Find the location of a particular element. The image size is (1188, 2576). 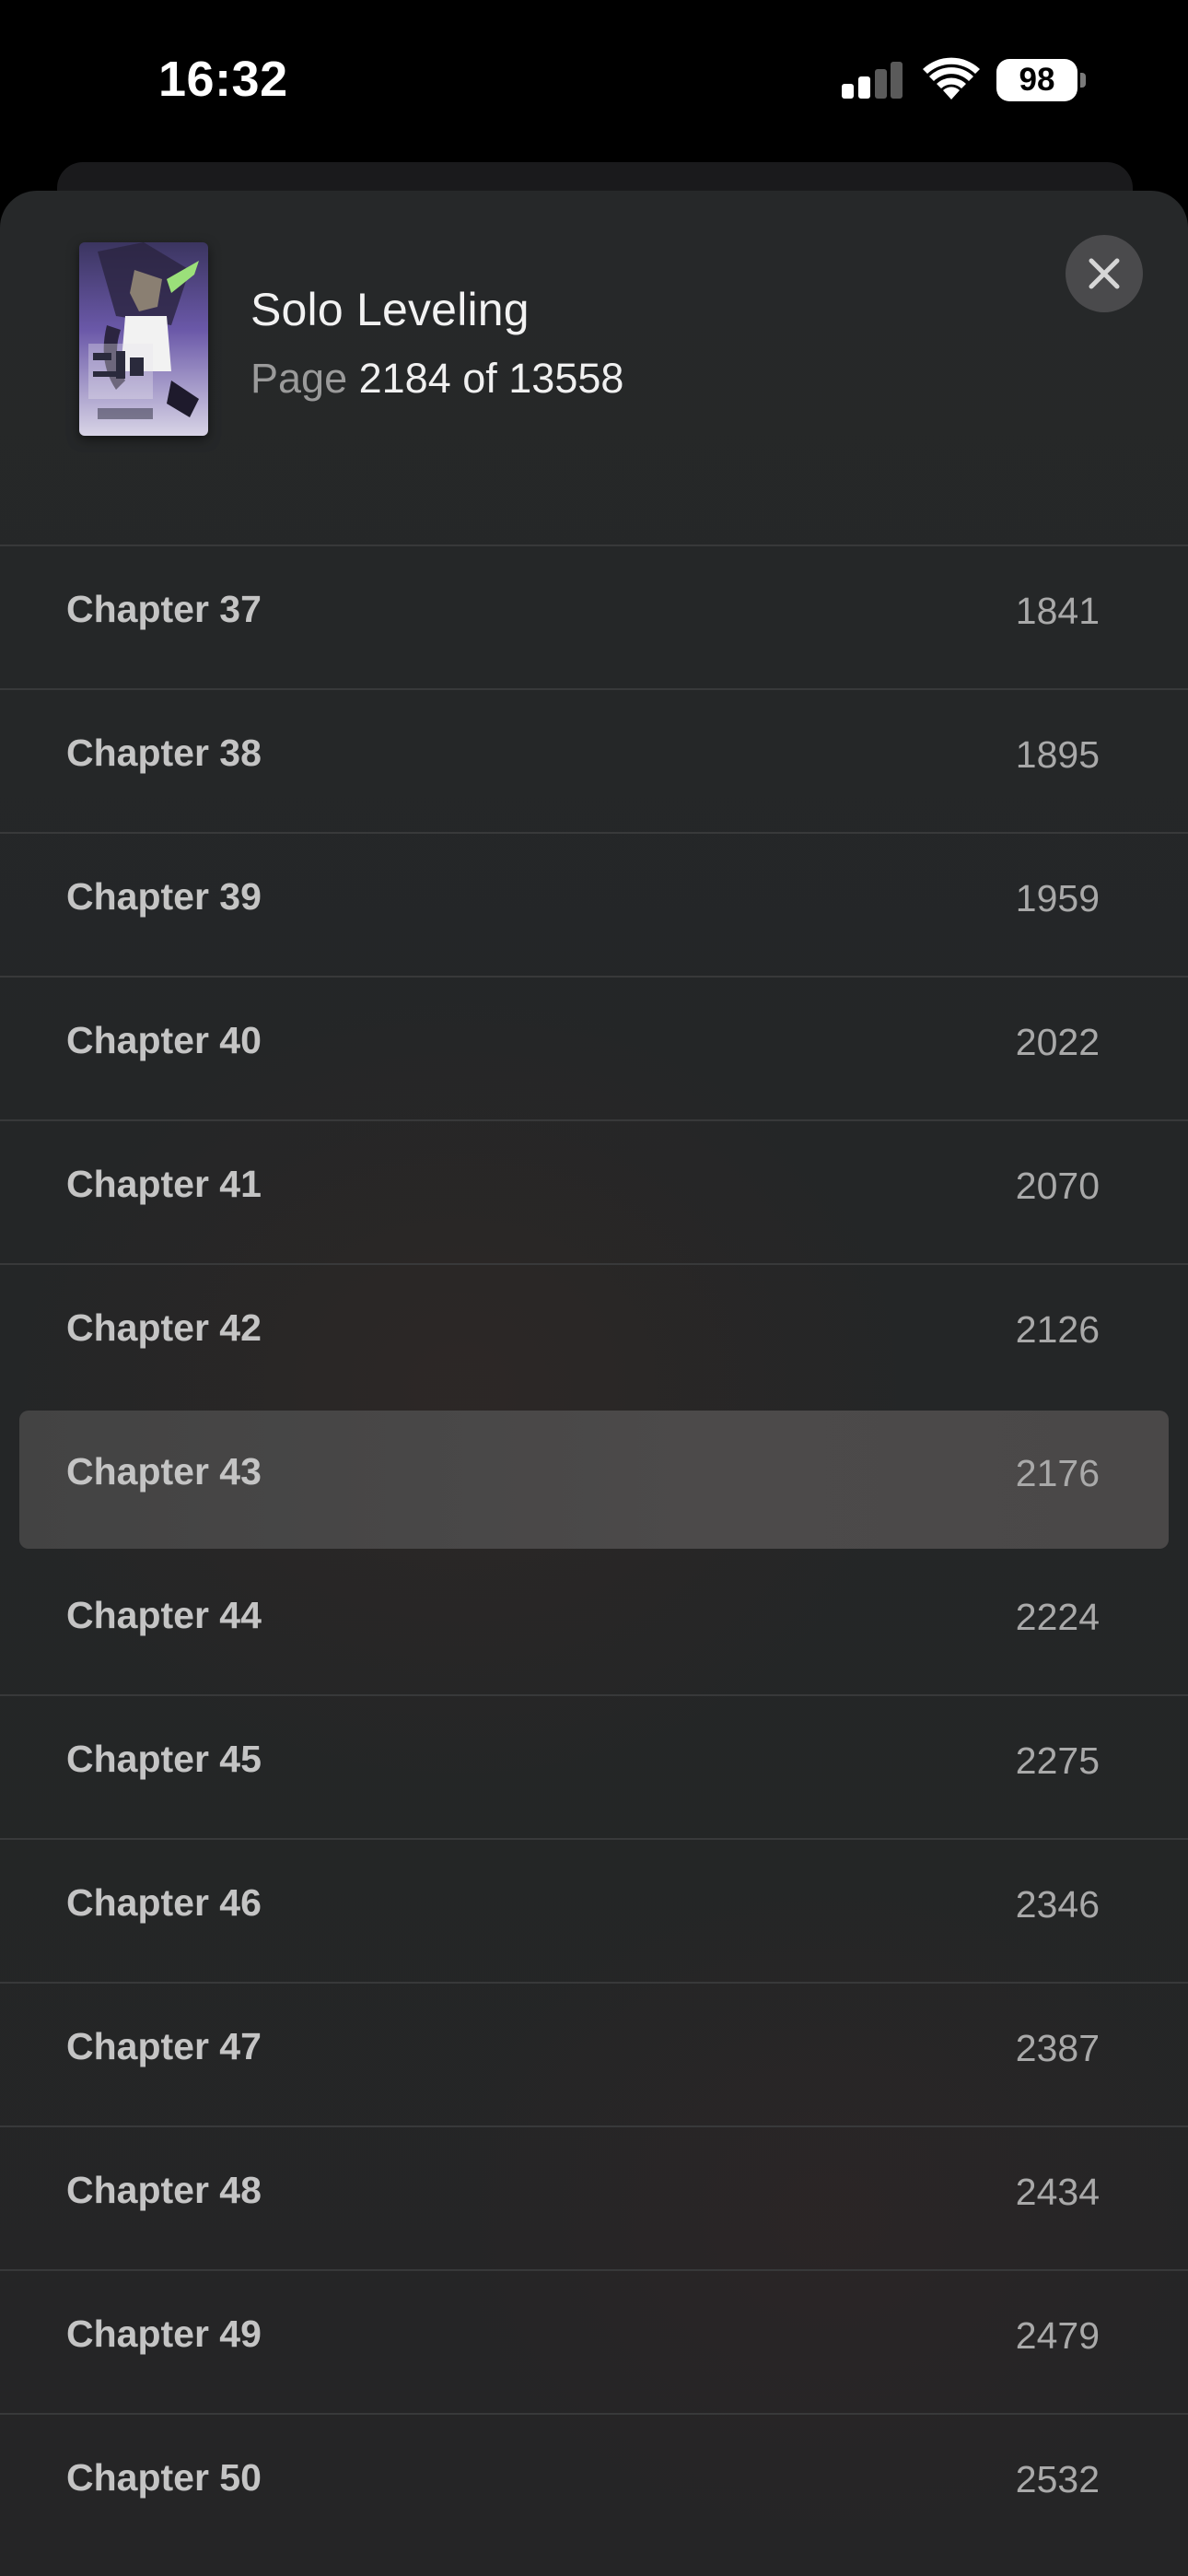

signal-icon is located at coordinates (872, 80).